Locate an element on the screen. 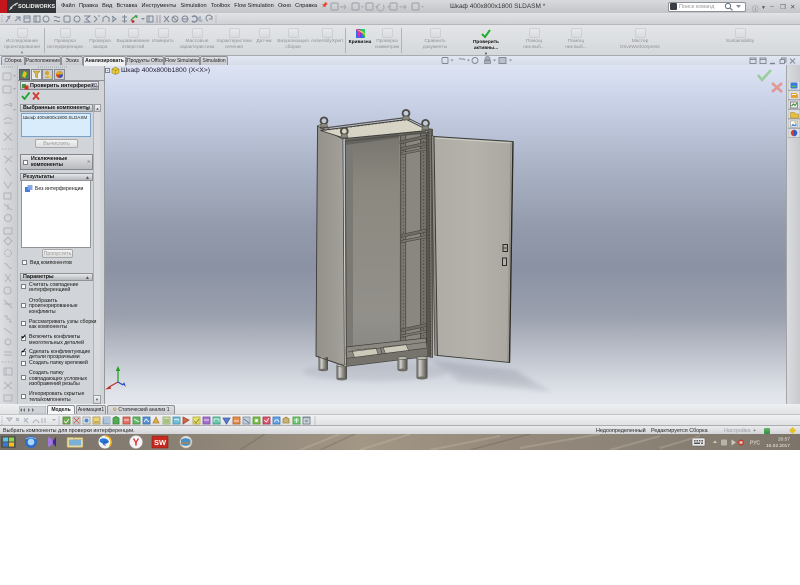  svg-text: SW is located at coordinates (160, 442).